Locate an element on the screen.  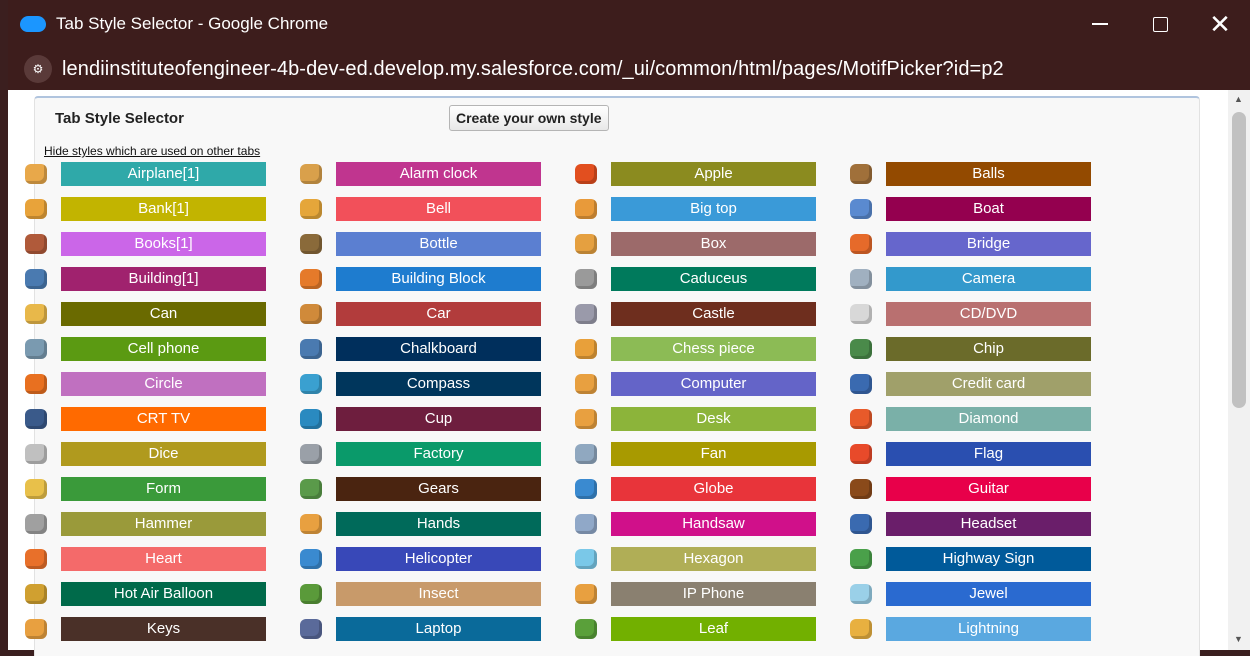
style-label: Helicopter is located at coordinates (438, 559).